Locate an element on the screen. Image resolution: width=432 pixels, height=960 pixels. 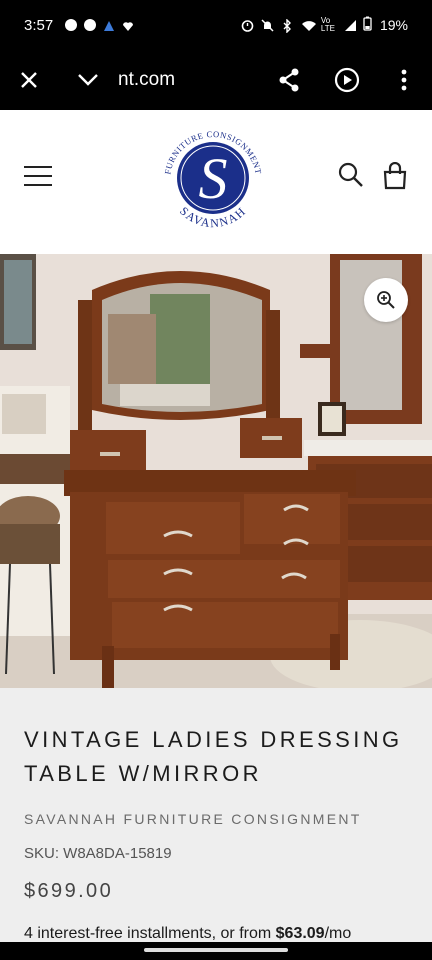
mute-icon is located at coordinates (267, 25).